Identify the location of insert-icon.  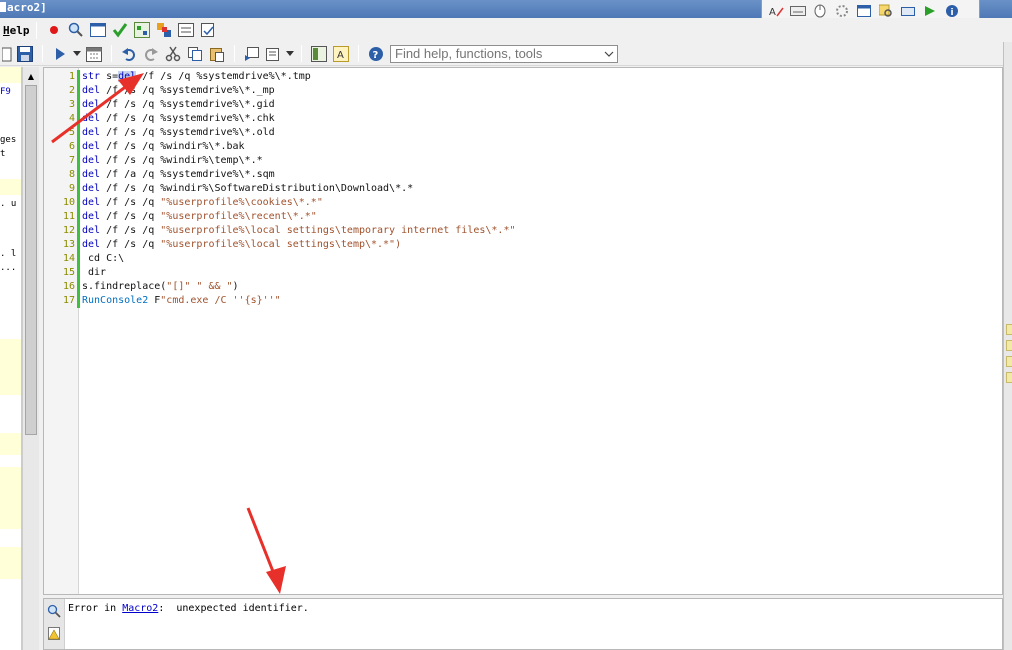
(252, 54).